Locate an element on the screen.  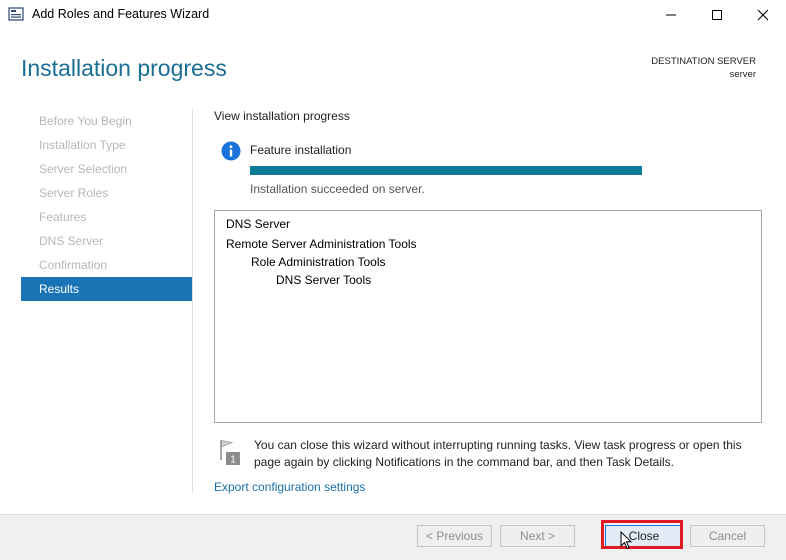
nav-item-before-you-begin: Before You Begin is located at coordinates (106, 121).